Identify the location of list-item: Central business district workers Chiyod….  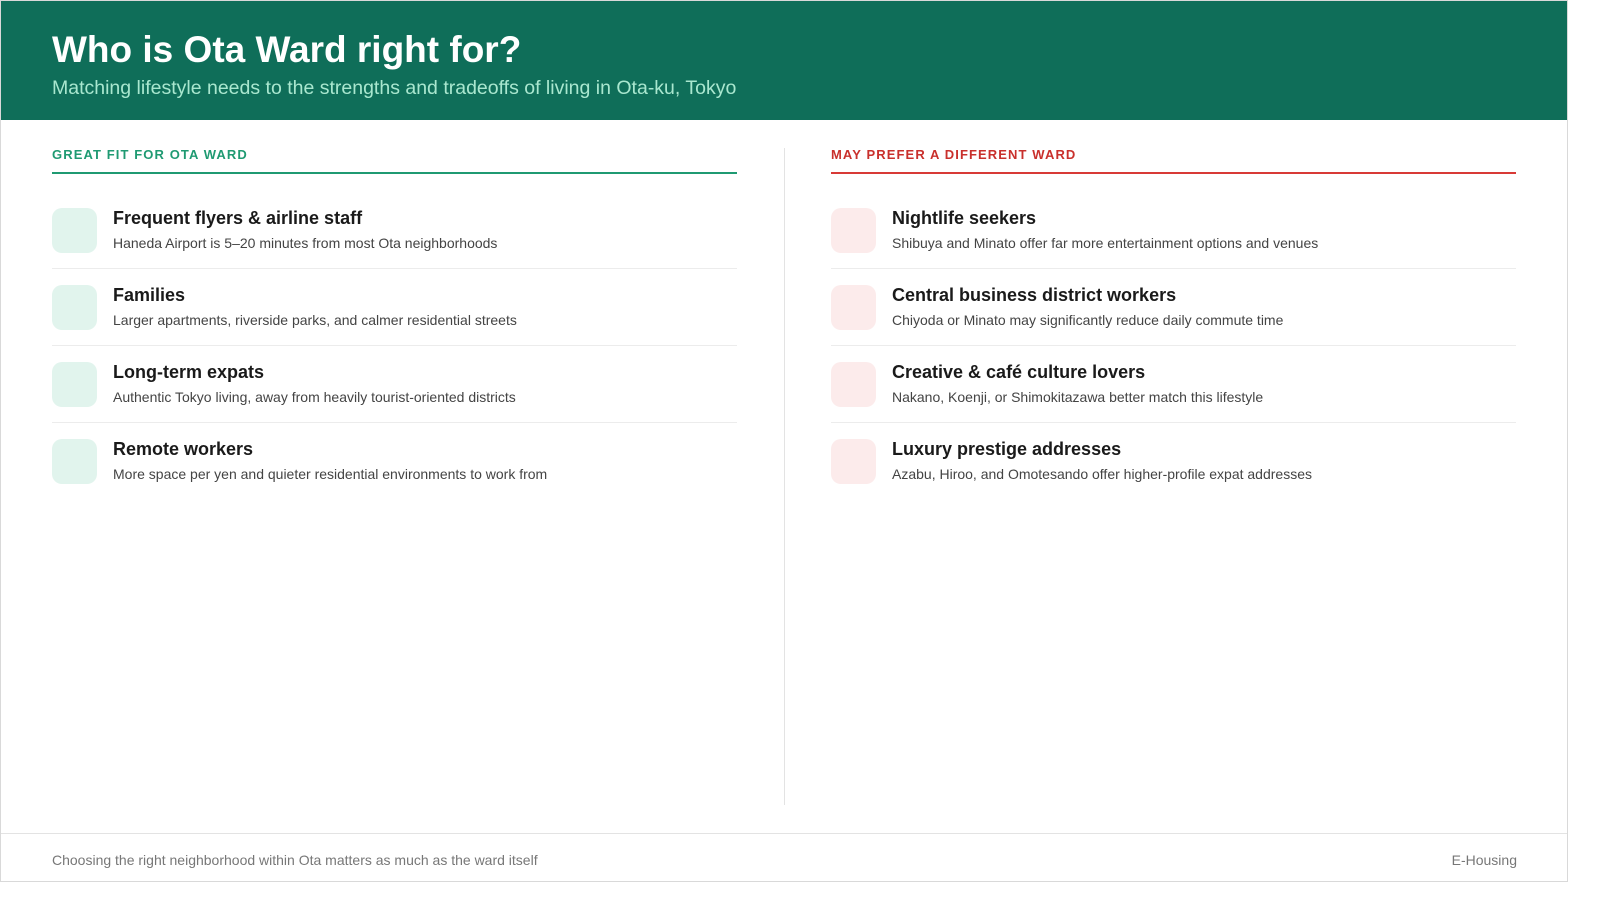
(1173, 307).